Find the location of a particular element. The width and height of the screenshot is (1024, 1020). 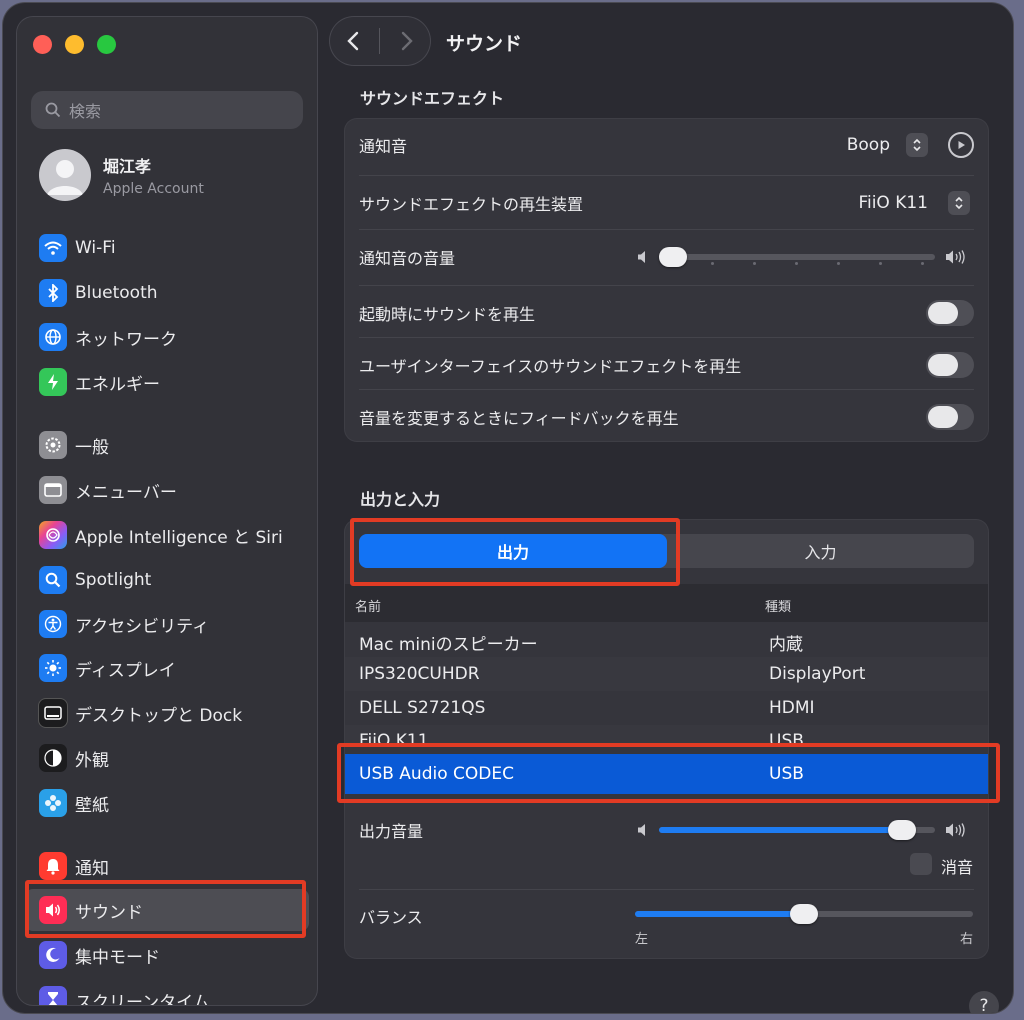

chevron-right-icon is located at coordinates (407, 41).